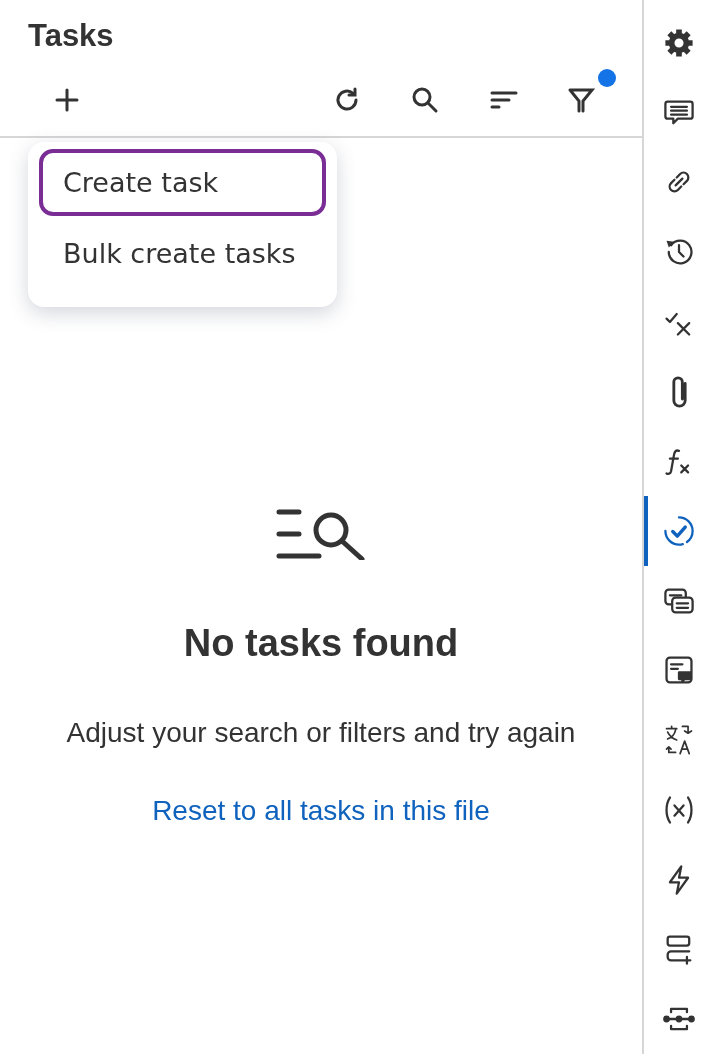  I want to click on task-check-icon, so click(679, 531).